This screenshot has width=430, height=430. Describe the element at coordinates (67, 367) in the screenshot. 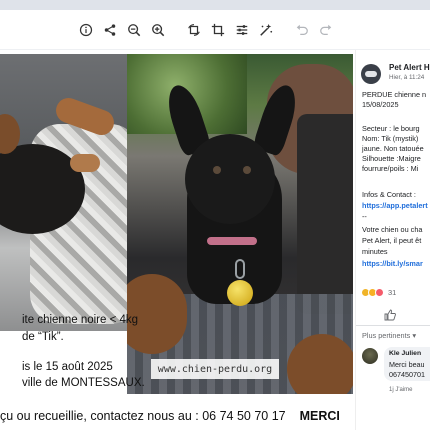

I see `poster-line-date: is le 15 août 2025` at that location.